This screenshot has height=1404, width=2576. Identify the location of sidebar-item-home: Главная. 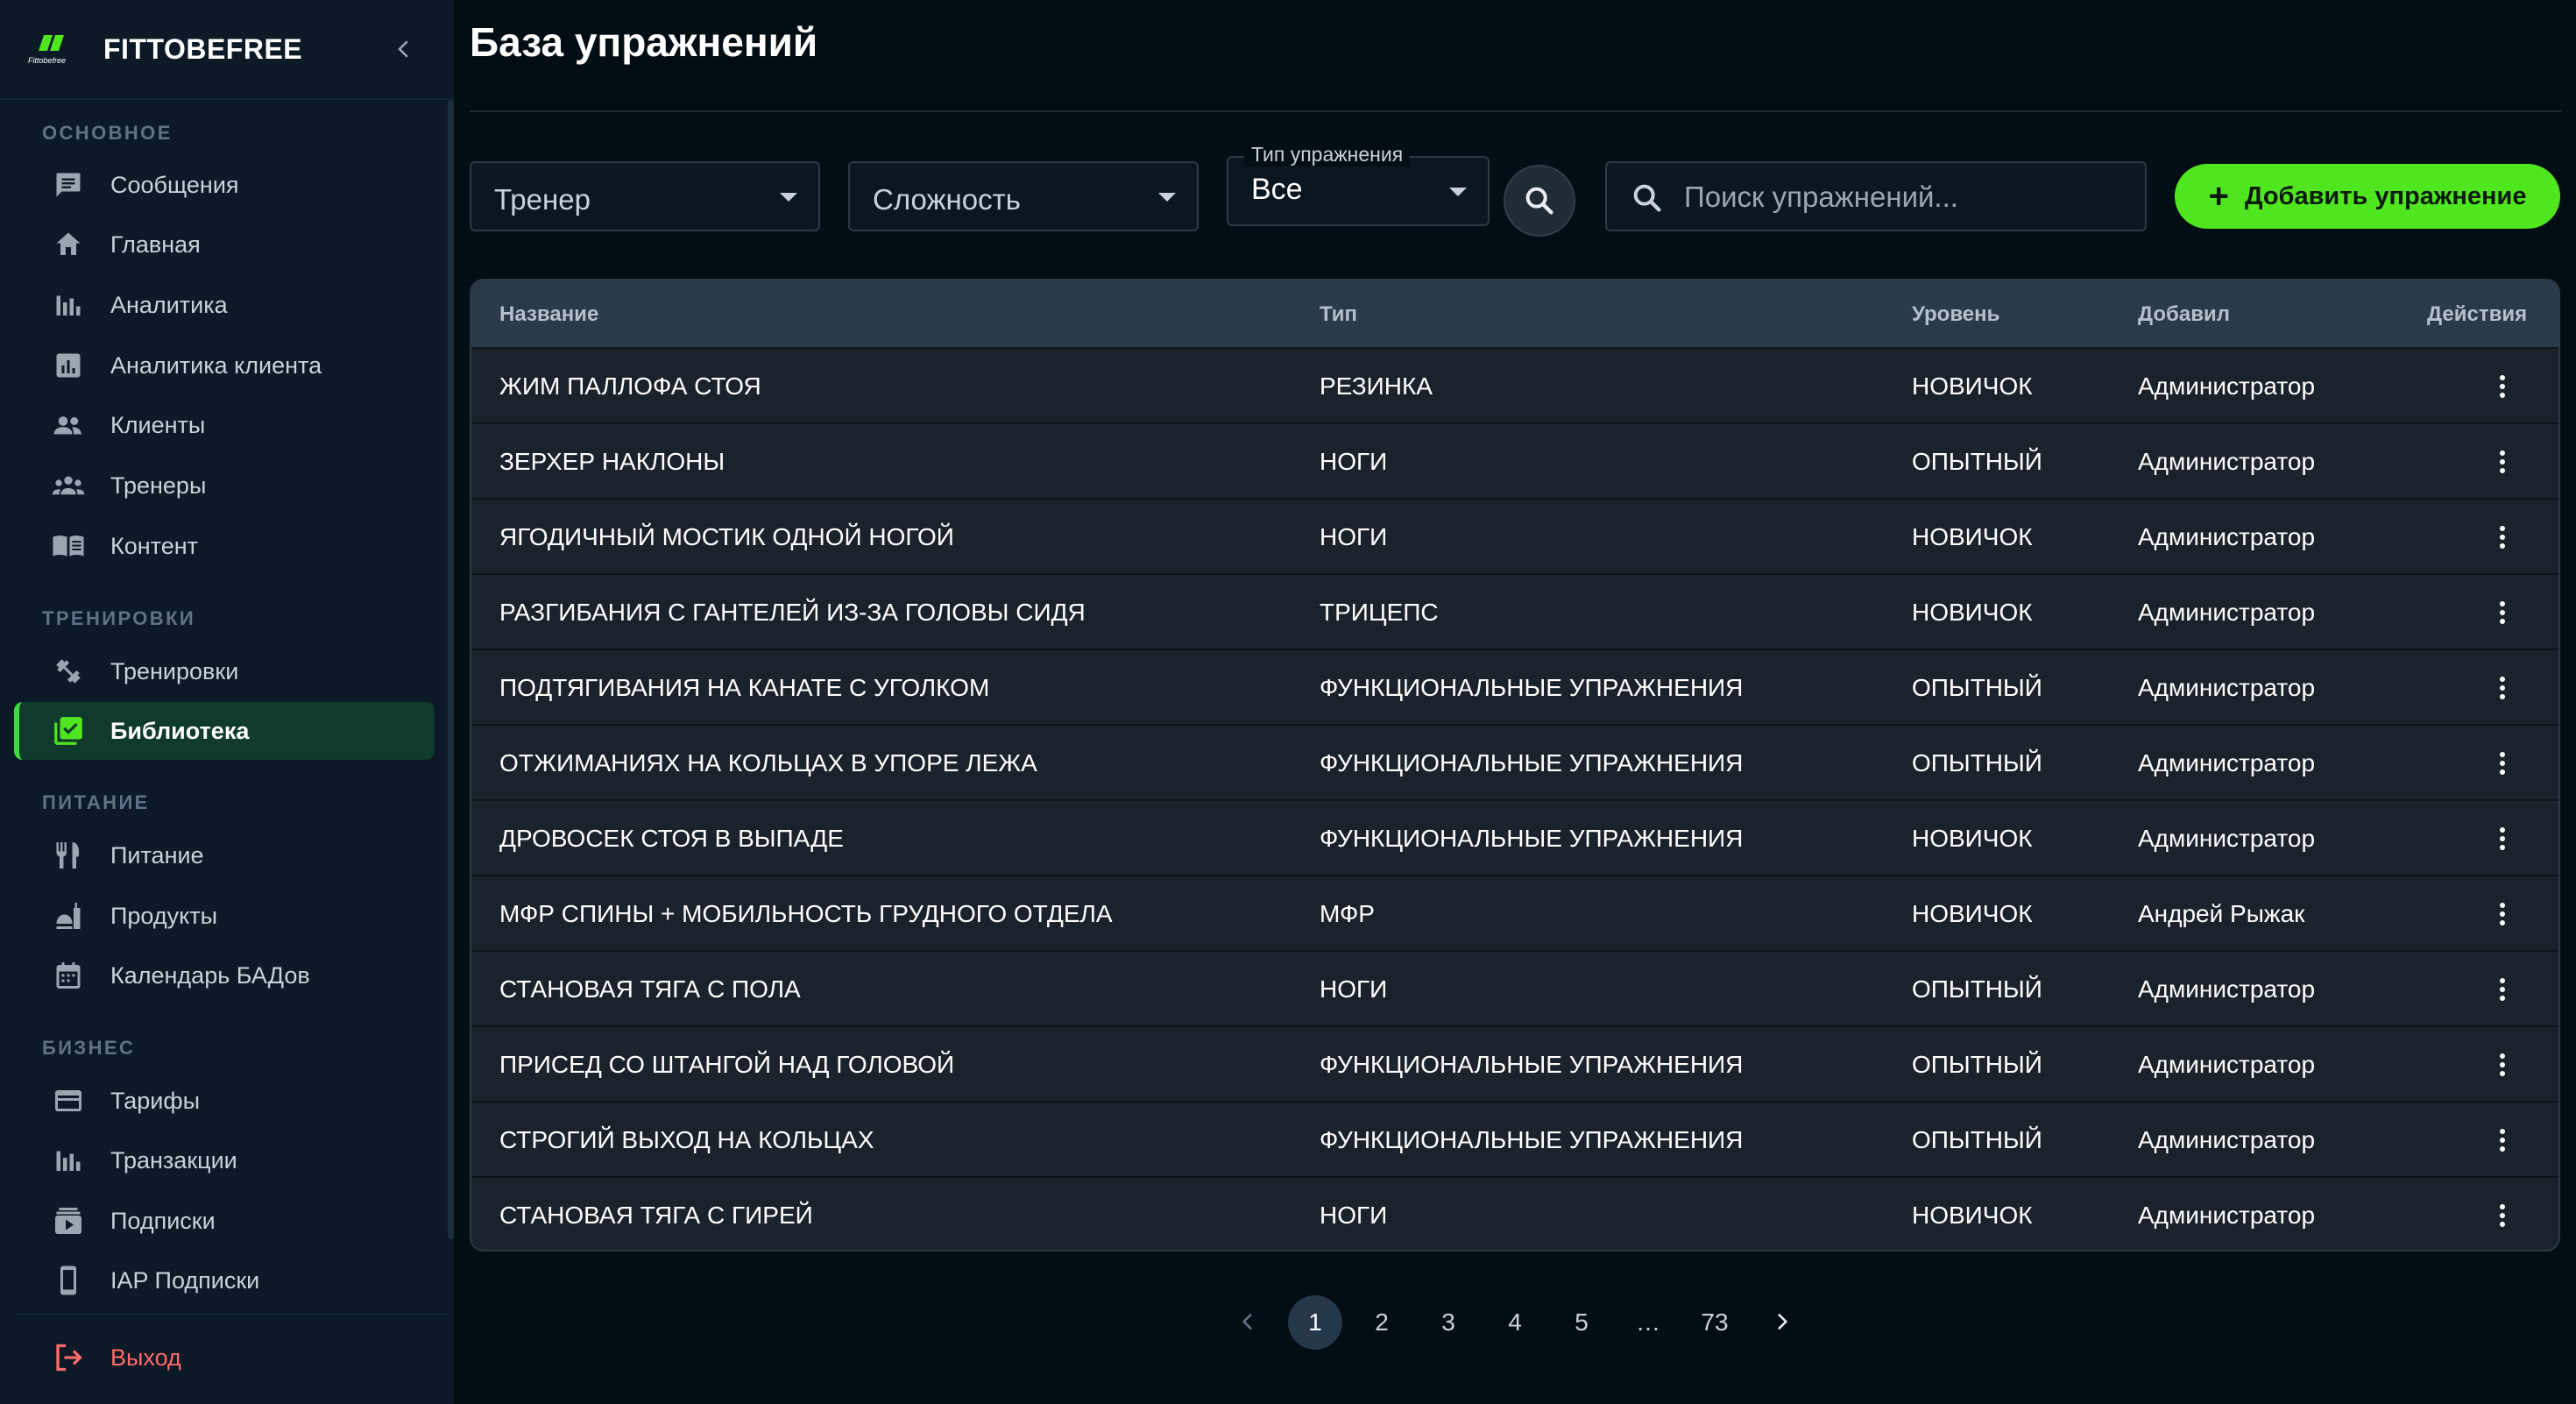
(224, 244).